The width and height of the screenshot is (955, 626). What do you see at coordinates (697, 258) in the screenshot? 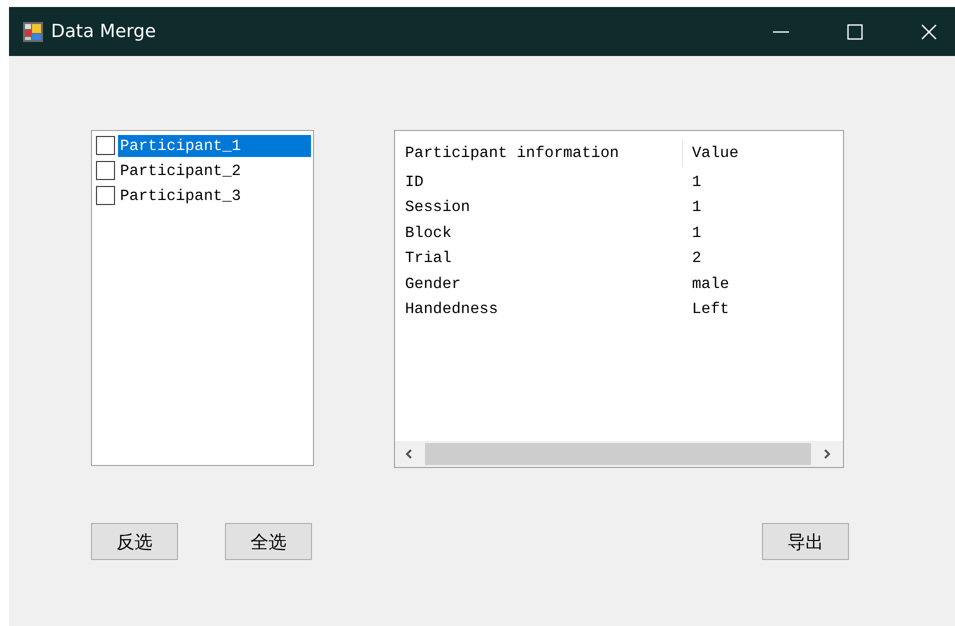
I see `table-cell: 2` at bounding box center [697, 258].